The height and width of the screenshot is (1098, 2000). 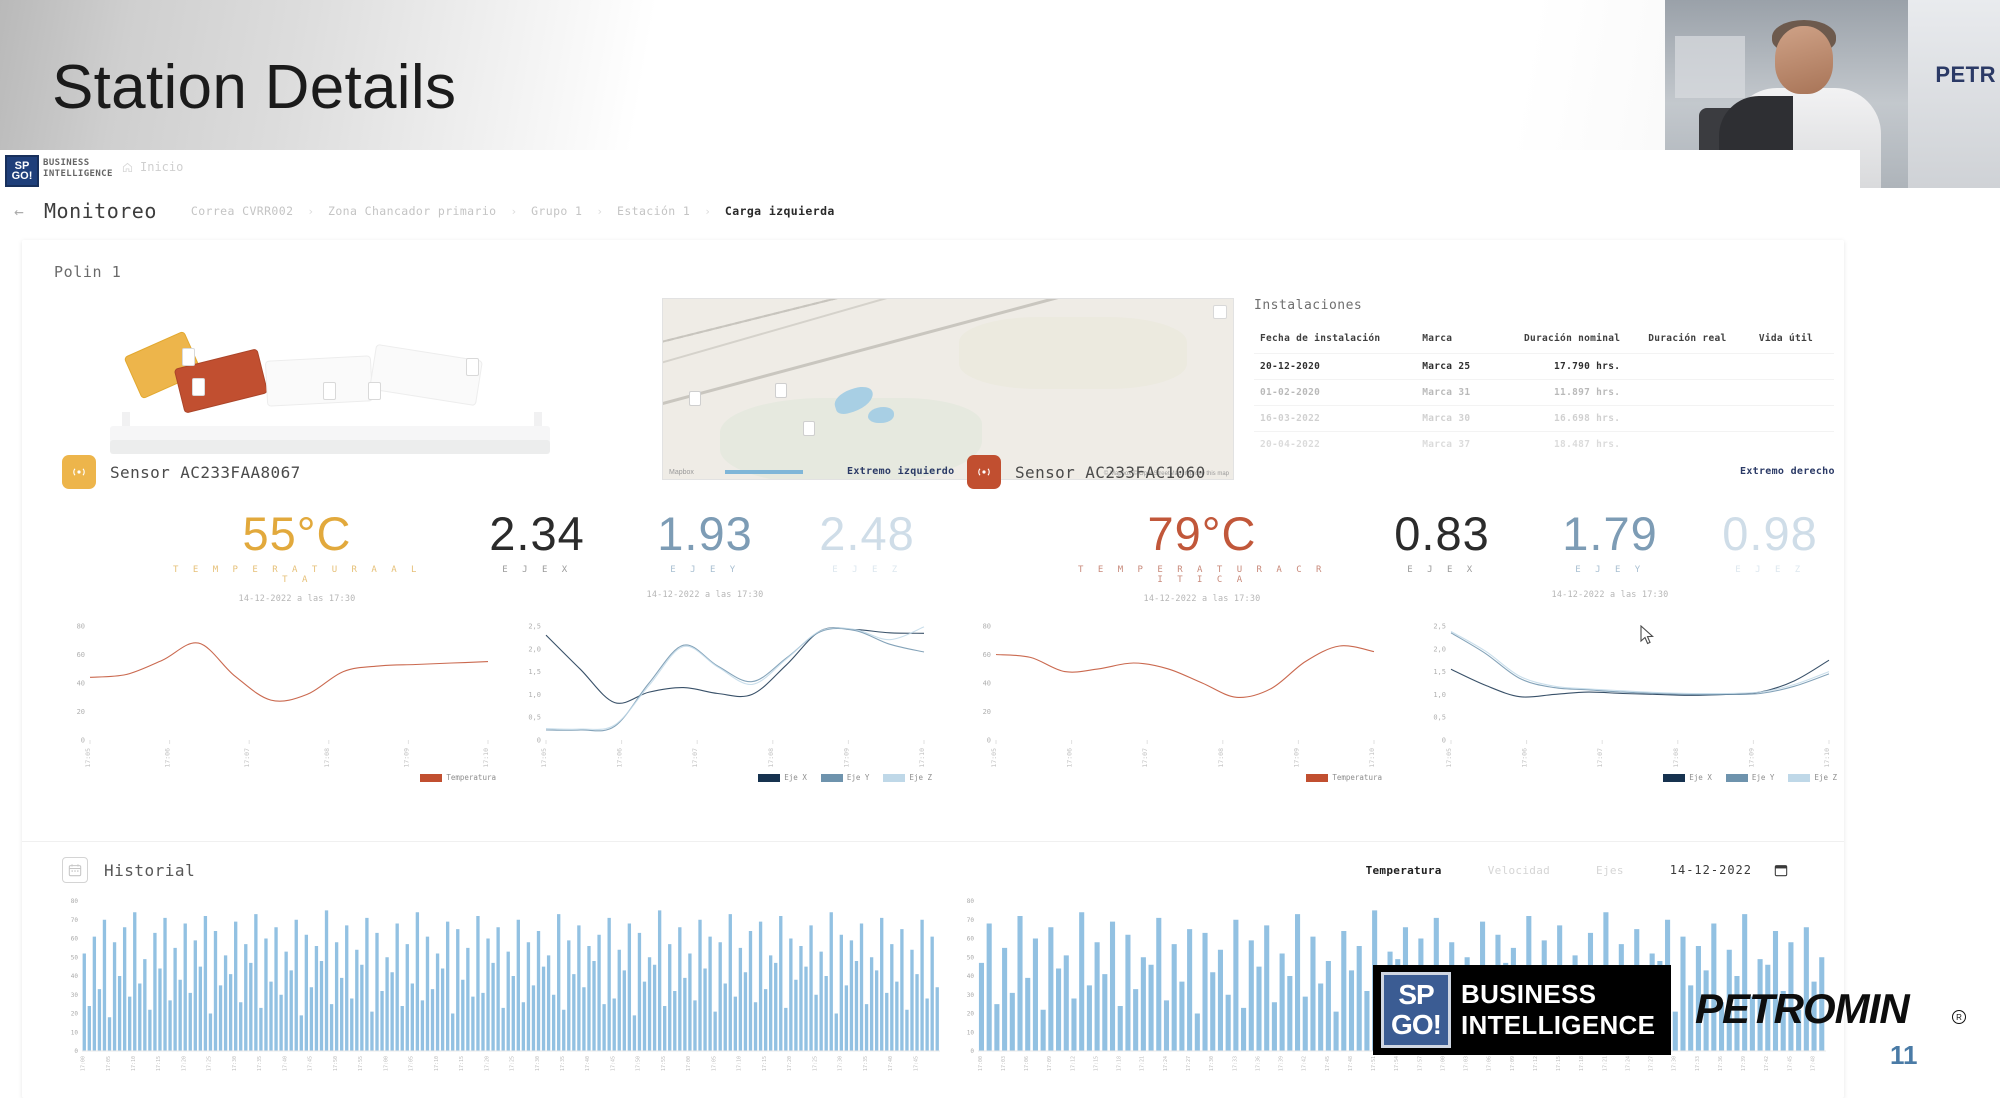 I want to click on petromin-logo: PETROMIN, so click(x=1802, y=1008).